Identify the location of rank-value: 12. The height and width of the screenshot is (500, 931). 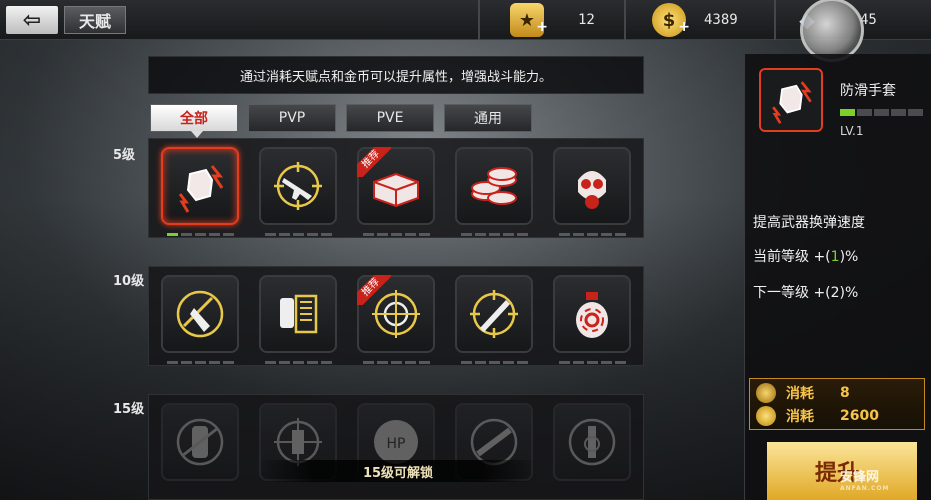
(586, 20).